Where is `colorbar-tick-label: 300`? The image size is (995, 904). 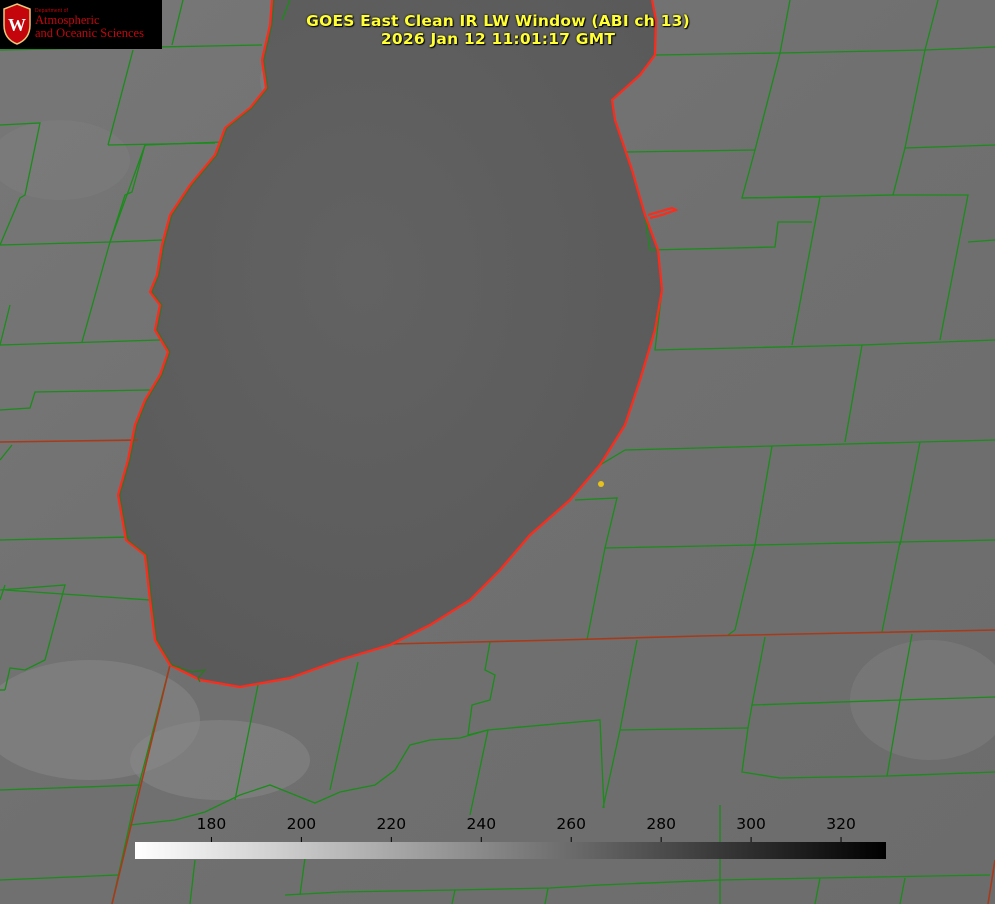
colorbar-tick-label: 300 is located at coordinates (751, 824).